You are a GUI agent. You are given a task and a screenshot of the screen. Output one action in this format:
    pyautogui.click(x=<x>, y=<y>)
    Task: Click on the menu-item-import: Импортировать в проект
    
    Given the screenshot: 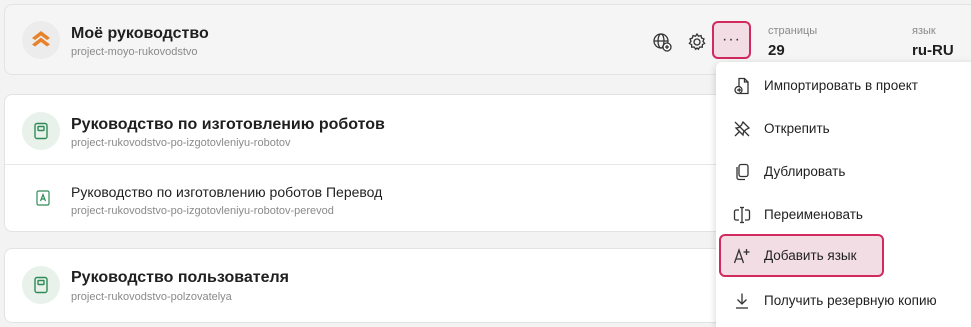 What is the action you would take?
    pyautogui.click(x=843, y=85)
    